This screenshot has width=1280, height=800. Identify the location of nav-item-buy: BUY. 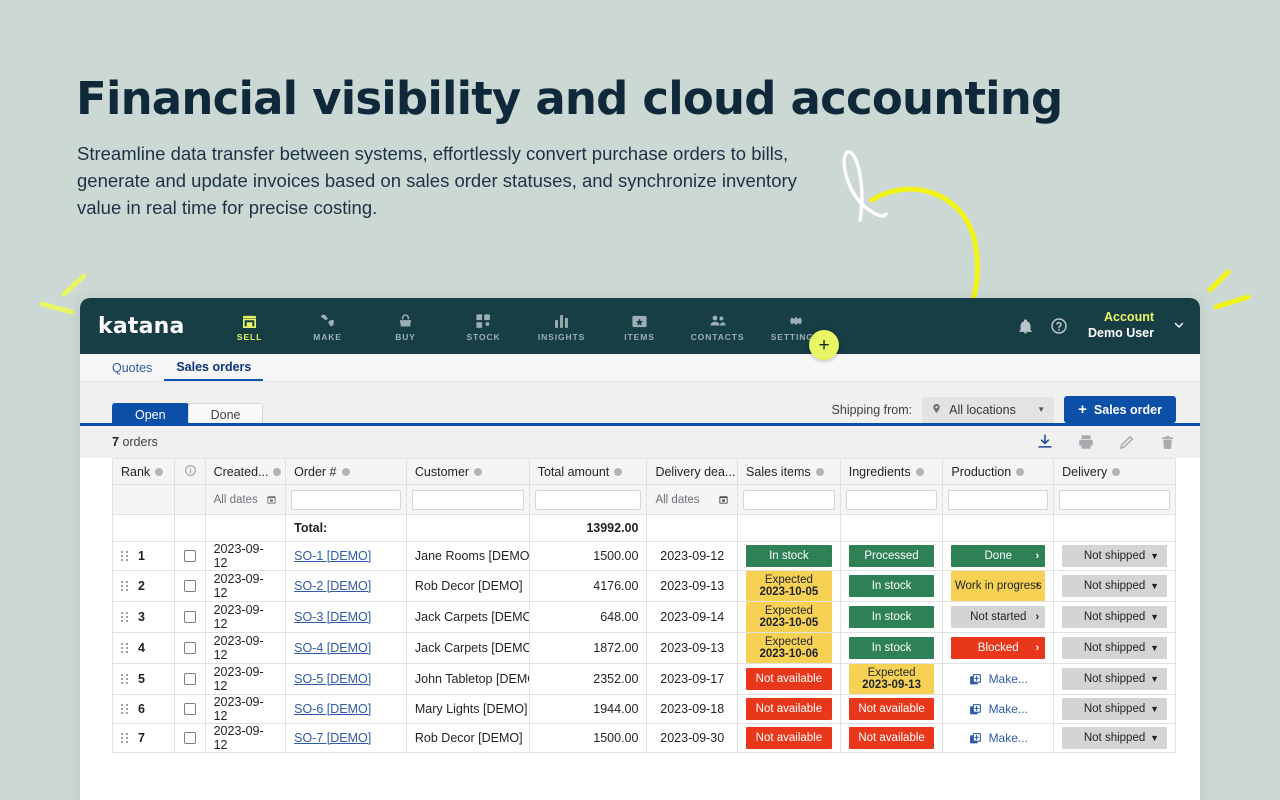
(406, 326).